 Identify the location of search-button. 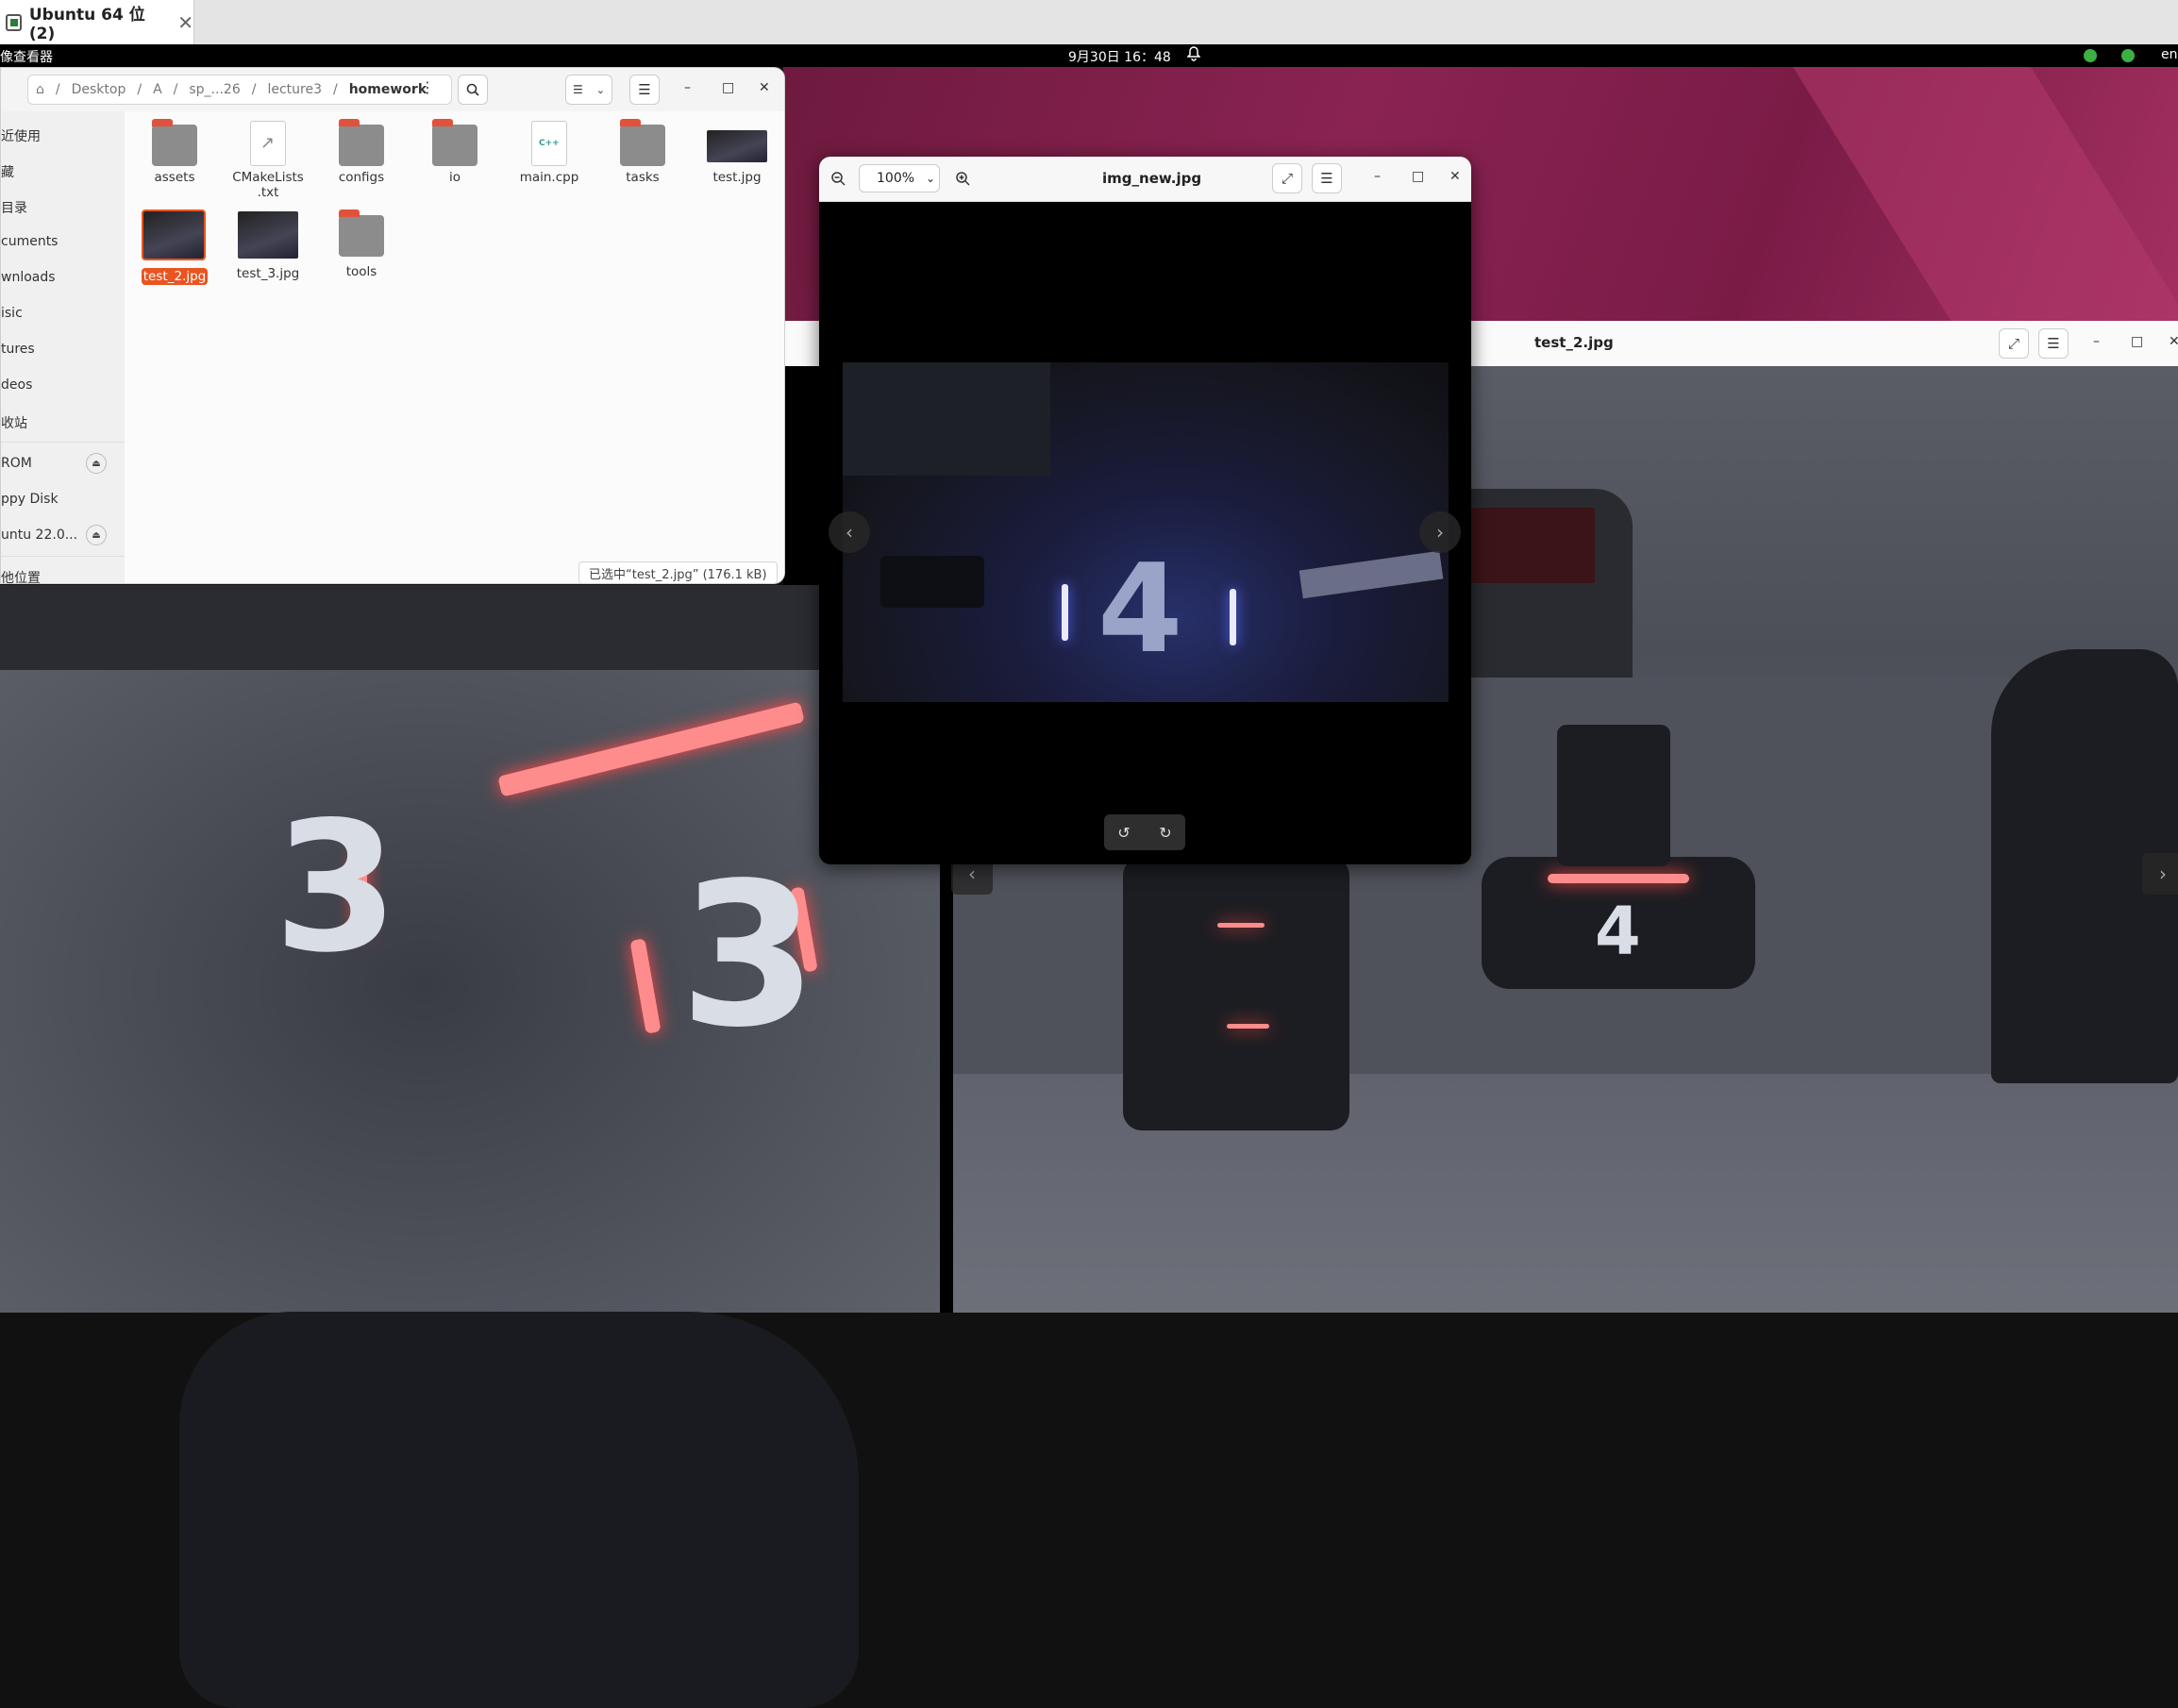
(473, 90).